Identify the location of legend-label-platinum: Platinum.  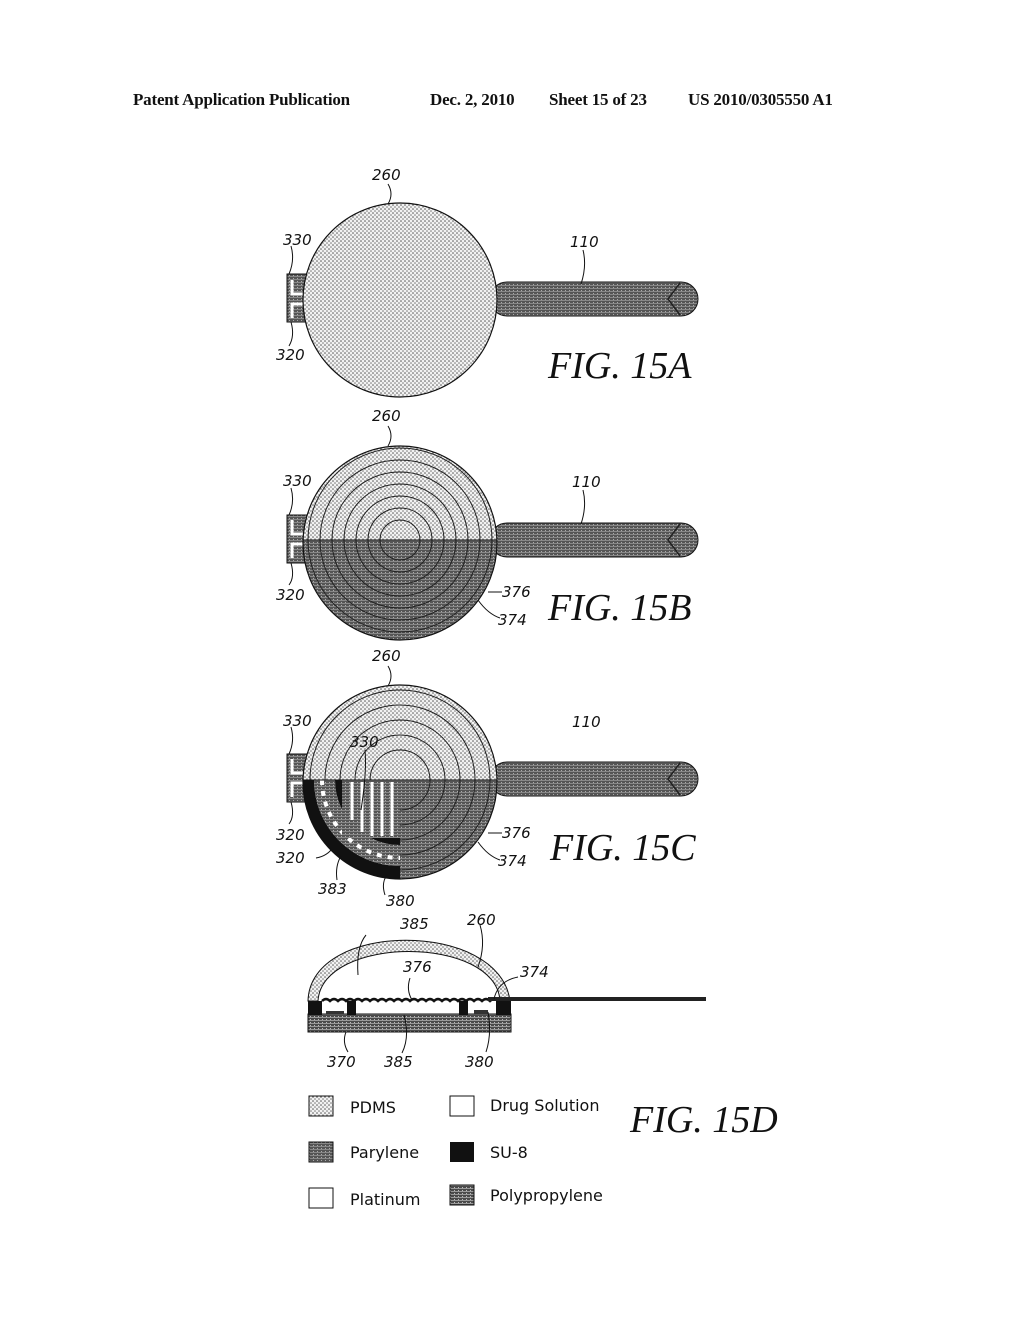
(385, 1199).